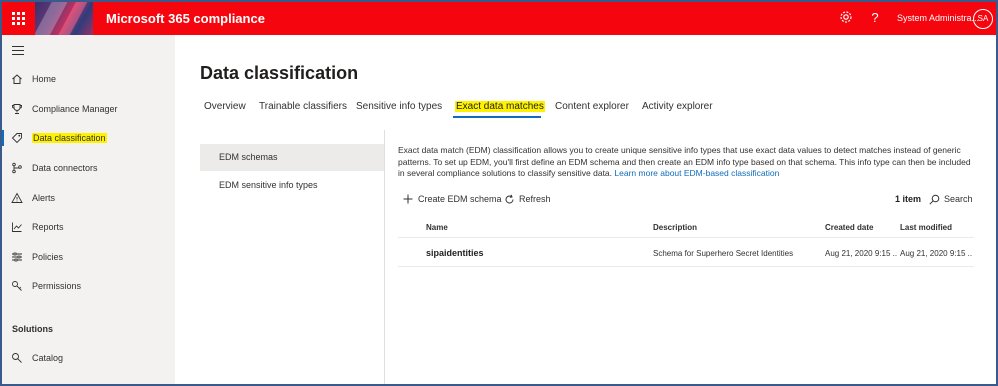 Image resolution: width=998 pixels, height=386 pixels. I want to click on search-label: Search, so click(958, 199).